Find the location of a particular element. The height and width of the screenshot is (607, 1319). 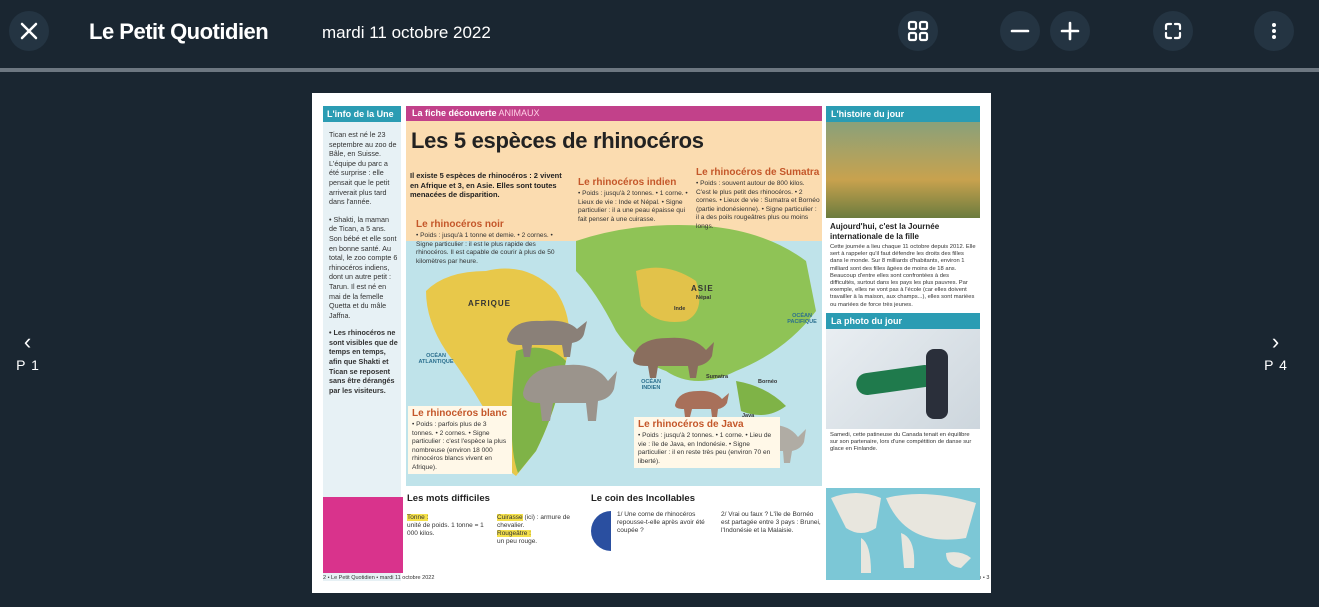

more-vertical-icon is located at coordinates (1274, 31).